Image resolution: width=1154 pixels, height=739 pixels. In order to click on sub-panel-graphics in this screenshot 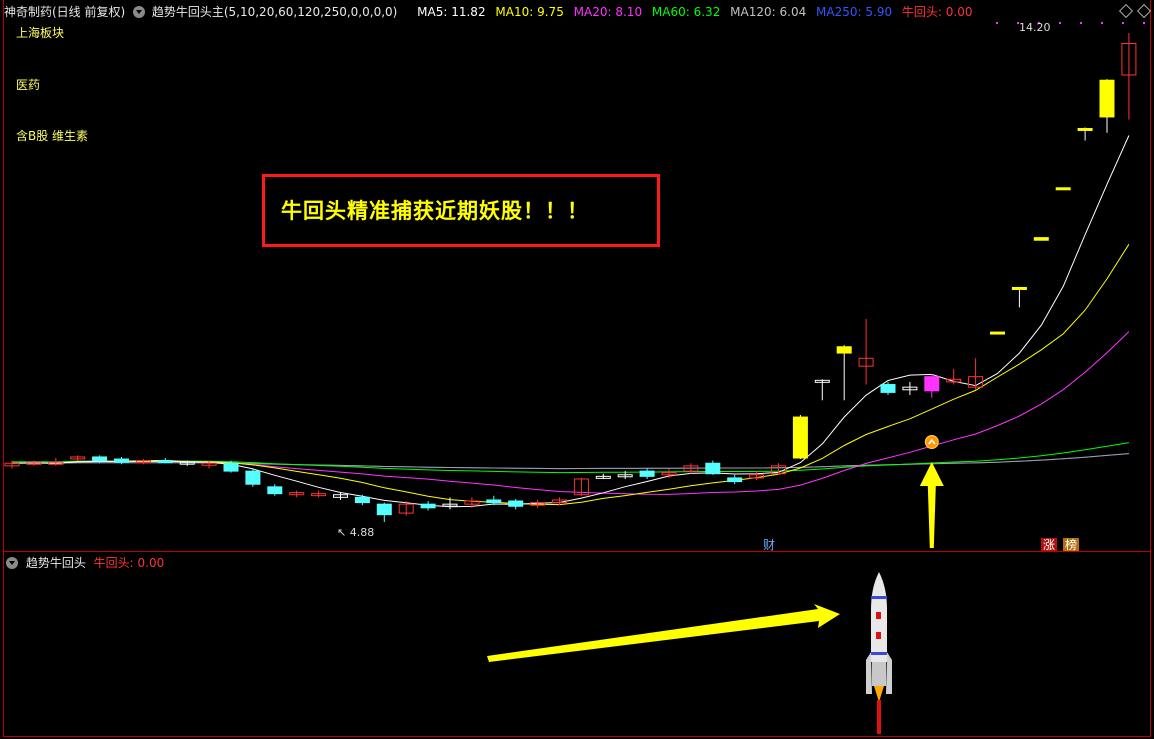, I will do `click(689, 653)`.